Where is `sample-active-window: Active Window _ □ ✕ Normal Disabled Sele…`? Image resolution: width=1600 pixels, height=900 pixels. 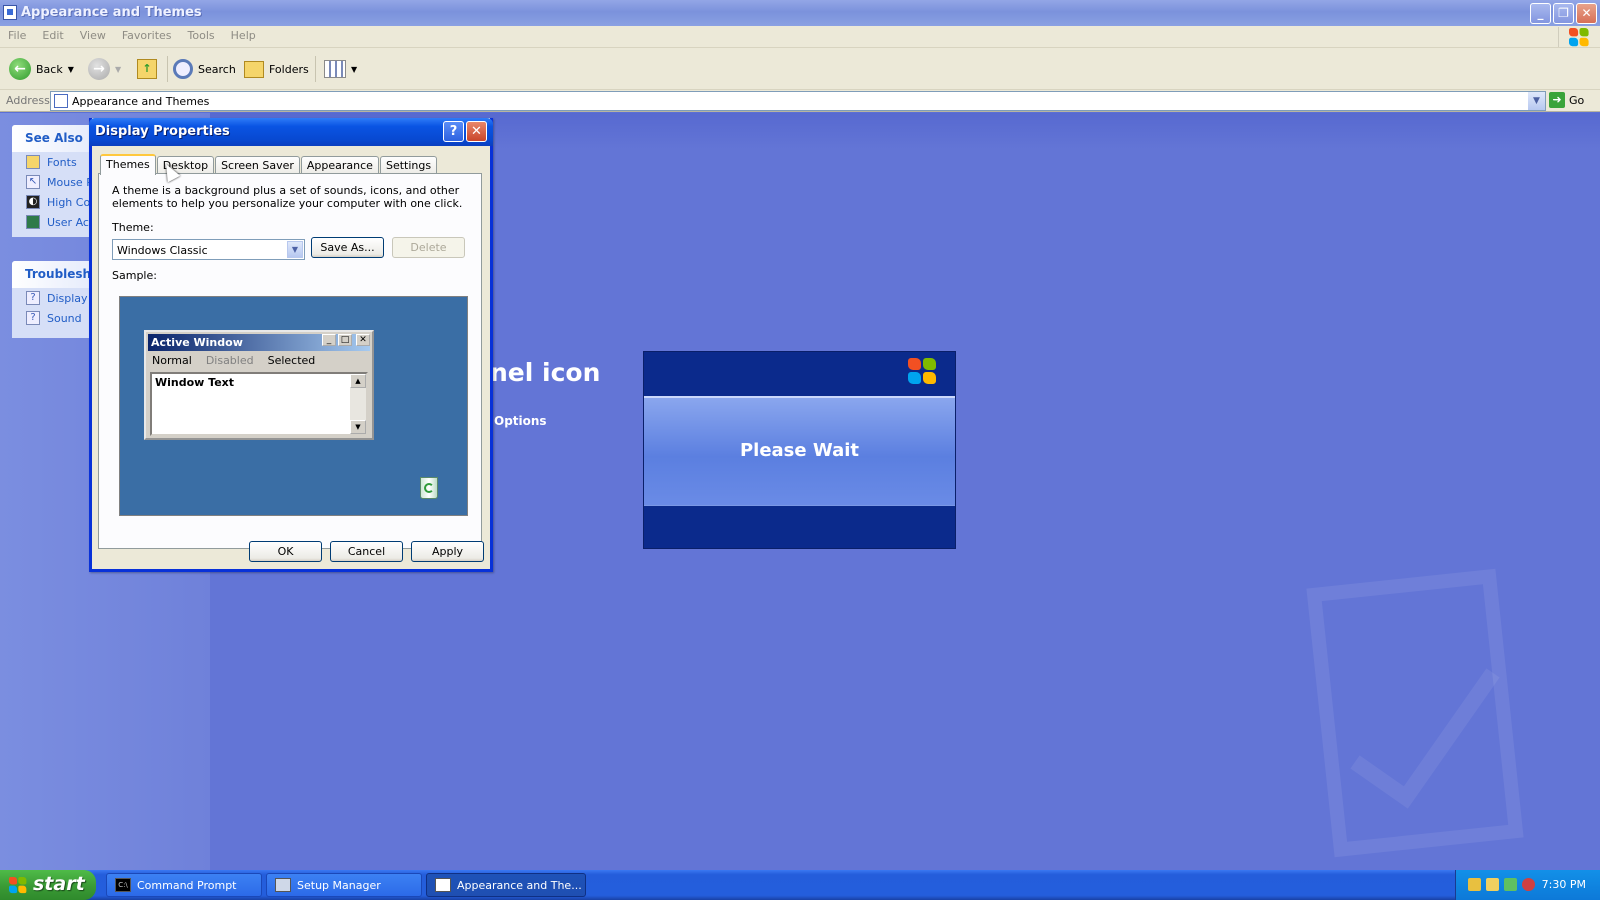
sample-active-window: Active Window _ □ ✕ Normal Disabled Sele… is located at coordinates (259, 385).